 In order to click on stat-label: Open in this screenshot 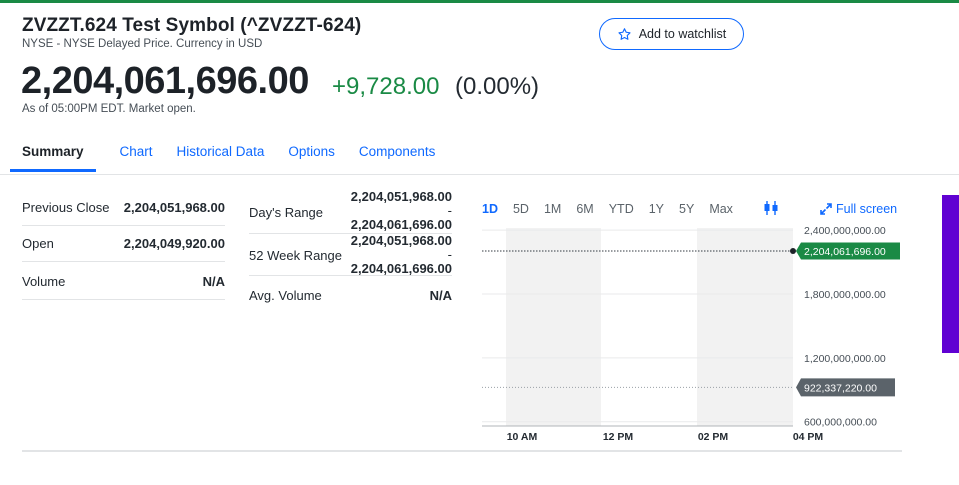, I will do `click(38, 243)`.